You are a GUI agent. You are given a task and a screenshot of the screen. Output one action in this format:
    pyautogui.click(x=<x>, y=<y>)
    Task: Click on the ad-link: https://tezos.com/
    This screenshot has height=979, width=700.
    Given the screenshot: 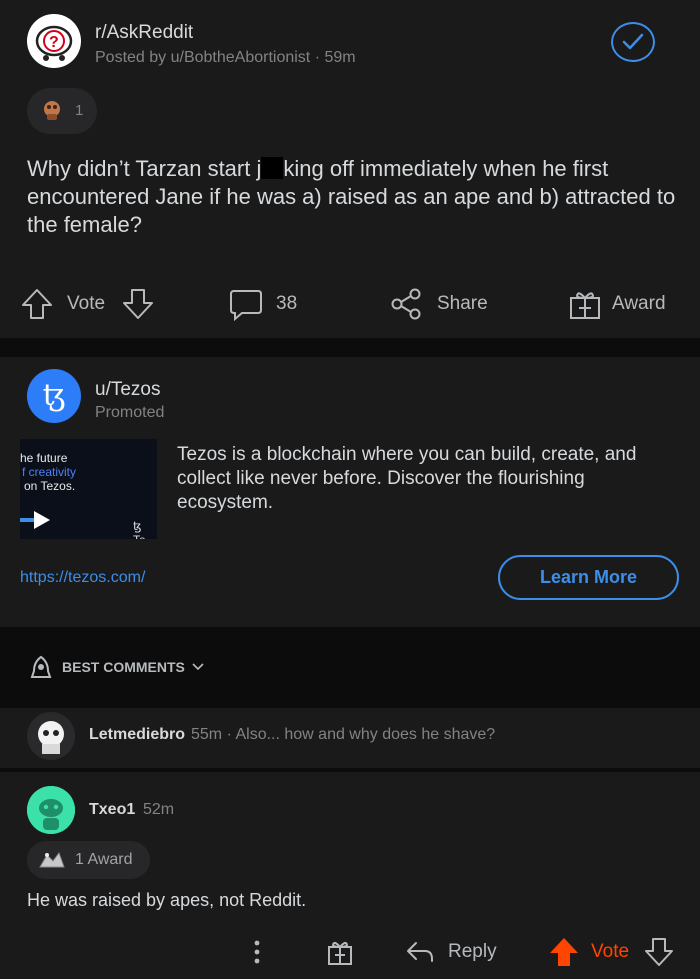 What is the action you would take?
    pyautogui.click(x=82, y=578)
    